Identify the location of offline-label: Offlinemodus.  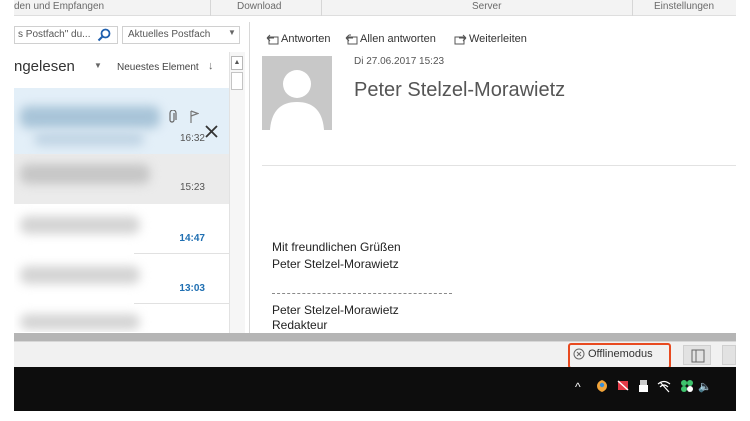
(620, 354).